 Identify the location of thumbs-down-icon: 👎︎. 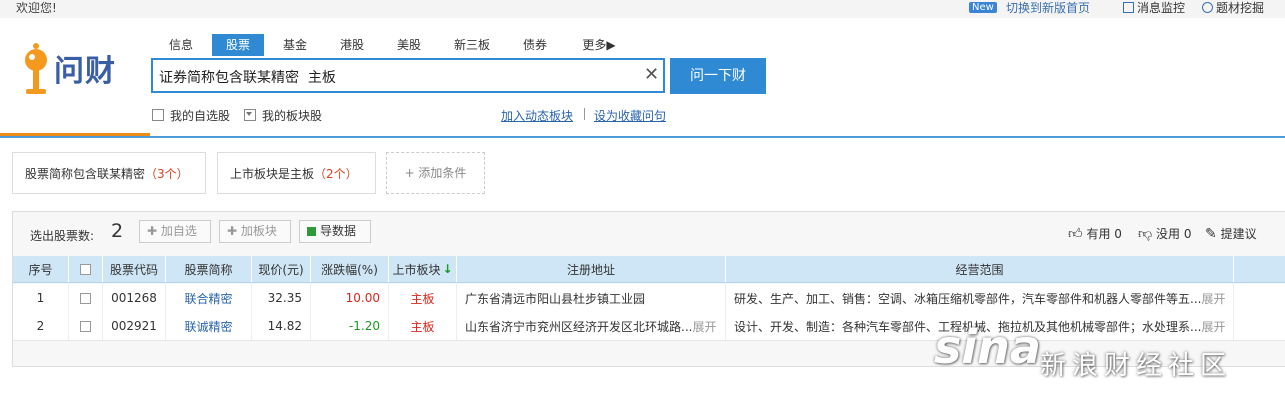
(1145, 234).